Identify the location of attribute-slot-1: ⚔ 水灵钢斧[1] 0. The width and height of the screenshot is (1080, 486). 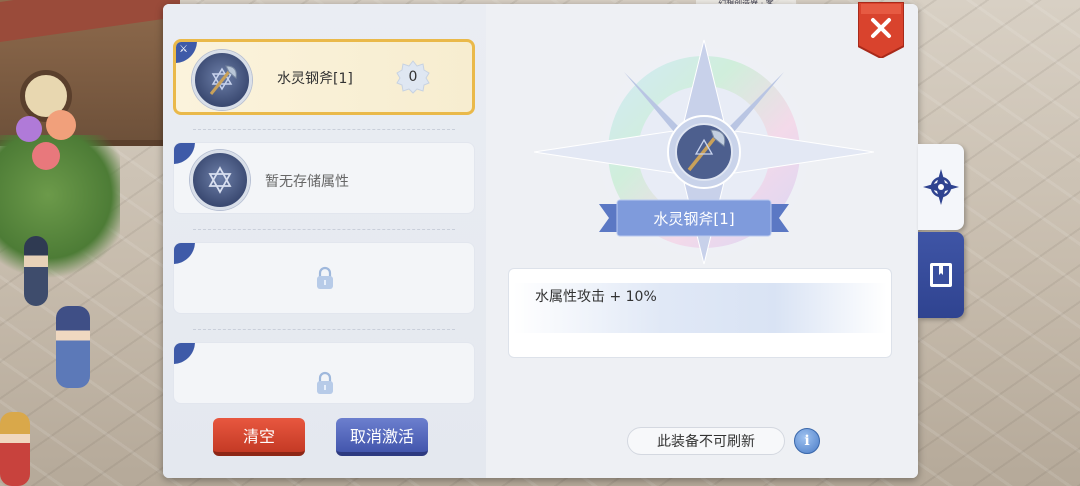
(324, 77).